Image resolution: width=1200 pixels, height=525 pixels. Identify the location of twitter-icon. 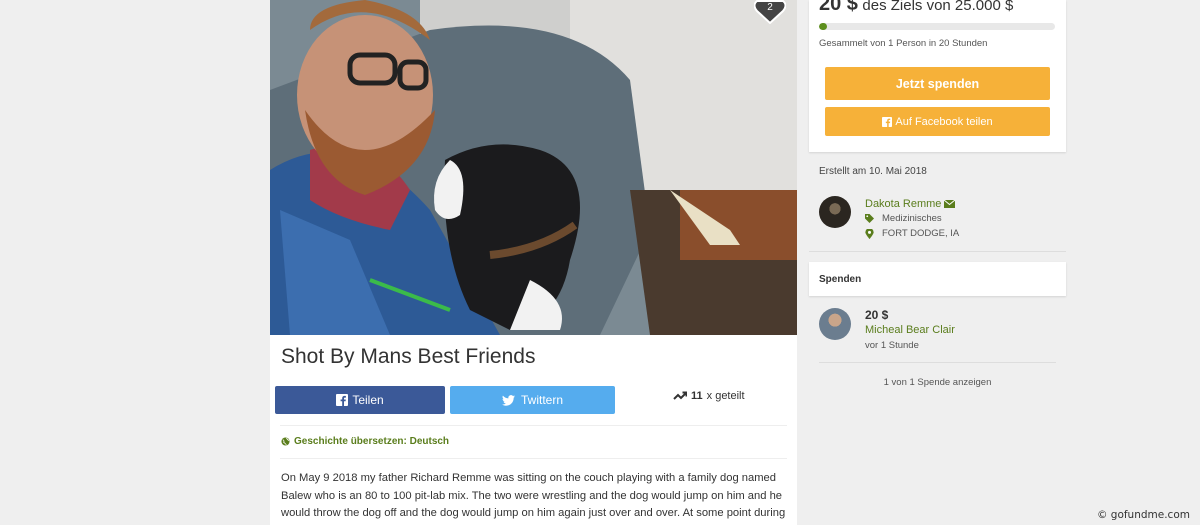
(508, 400).